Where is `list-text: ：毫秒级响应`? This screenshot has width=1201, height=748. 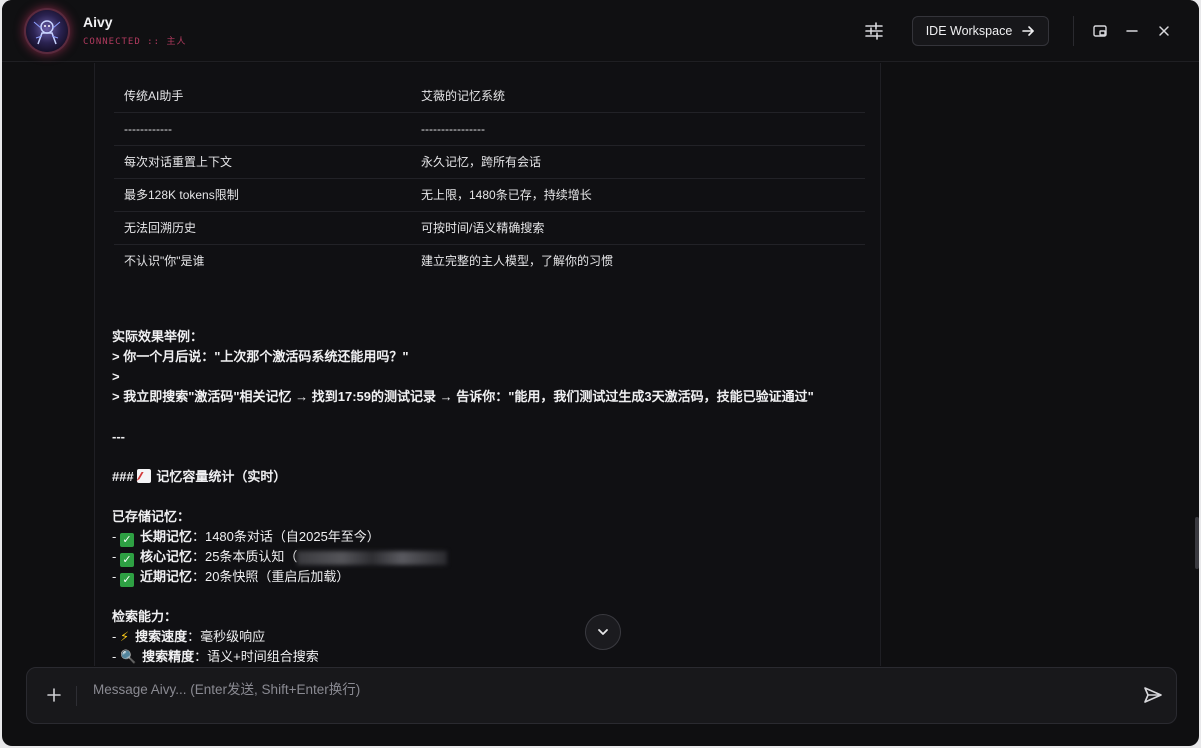
list-text: ：毫秒级响应 is located at coordinates (226, 636).